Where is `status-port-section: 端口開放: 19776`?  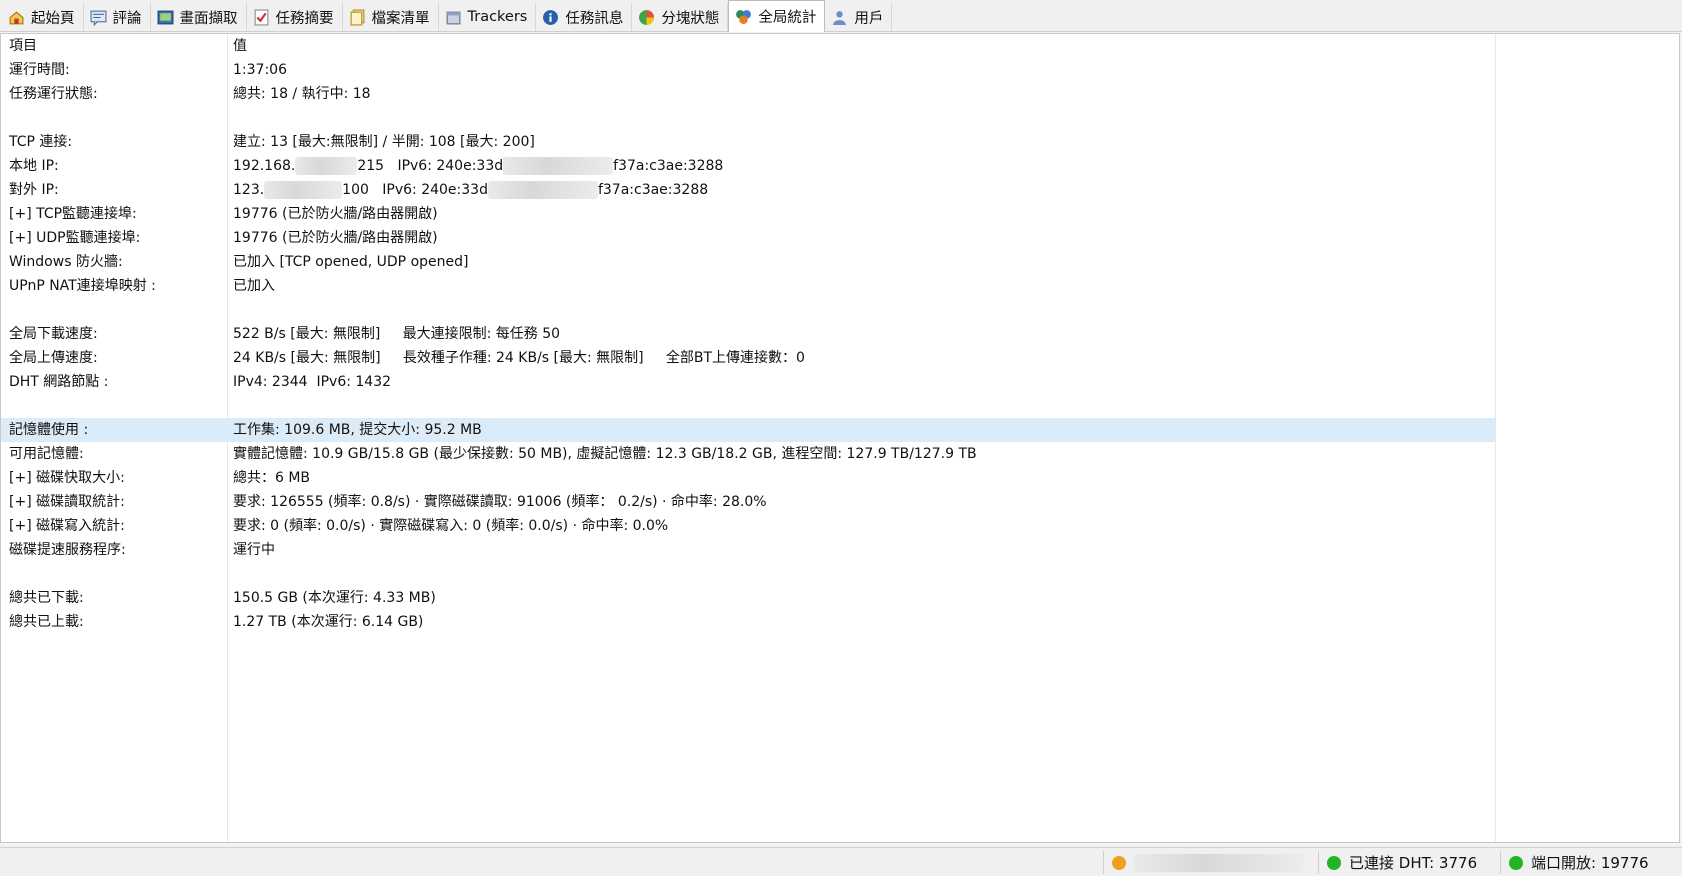 status-port-section: 端口開放: 19776 is located at coordinates (1591, 862).